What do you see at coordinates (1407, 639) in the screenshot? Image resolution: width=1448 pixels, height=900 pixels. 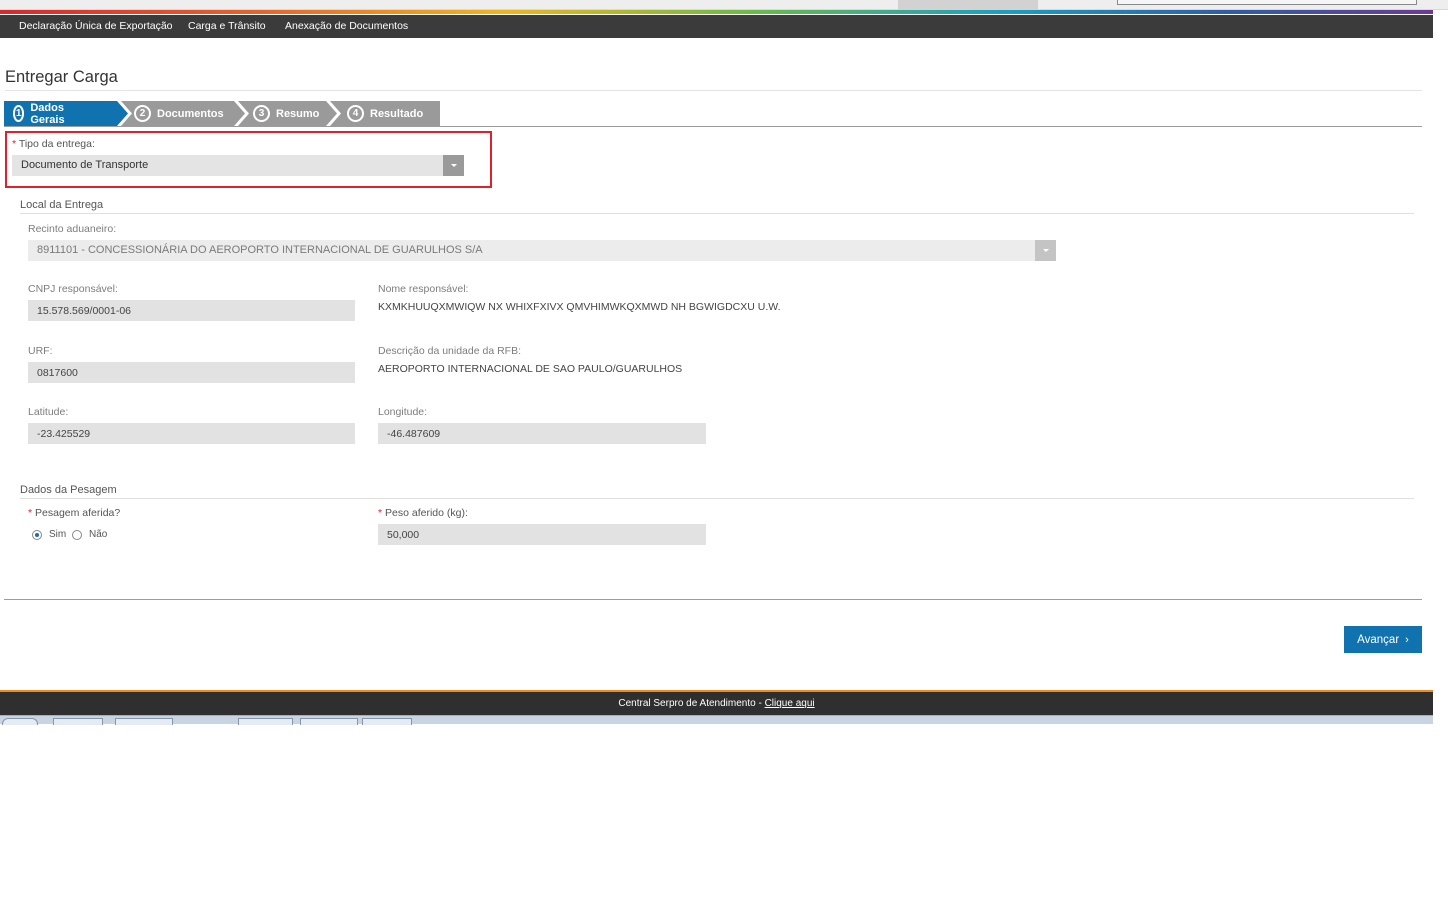 I see `chevron-right-icon: ›` at bounding box center [1407, 639].